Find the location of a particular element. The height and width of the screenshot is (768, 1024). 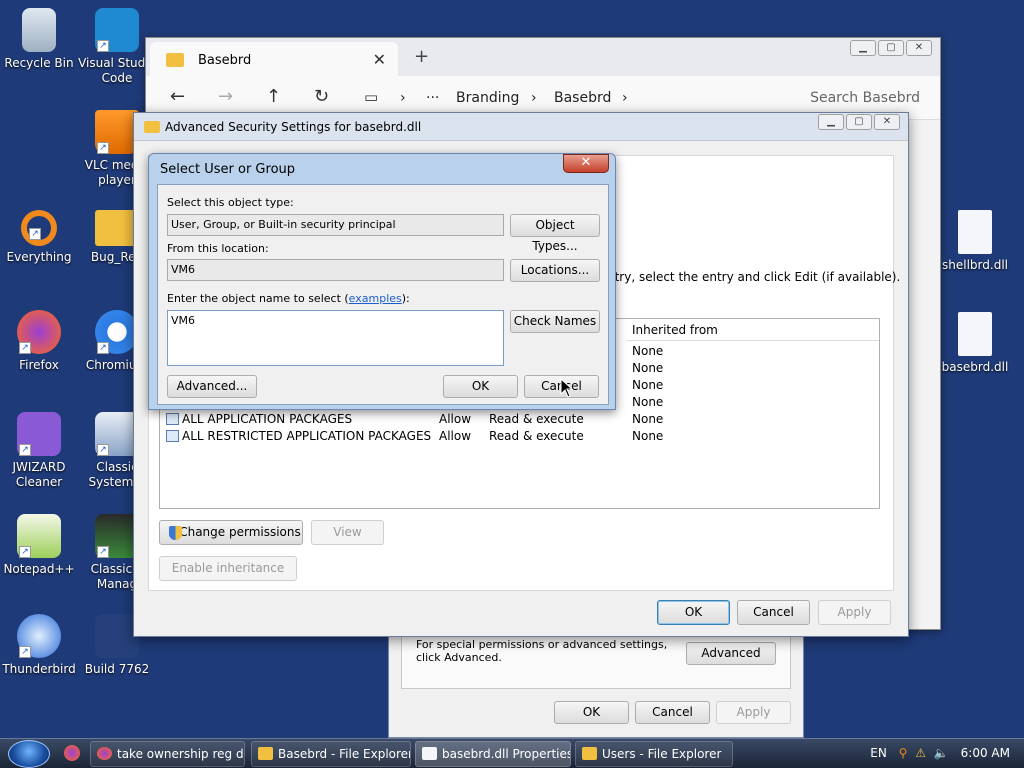

firefox-icon is located at coordinates (104, 753).